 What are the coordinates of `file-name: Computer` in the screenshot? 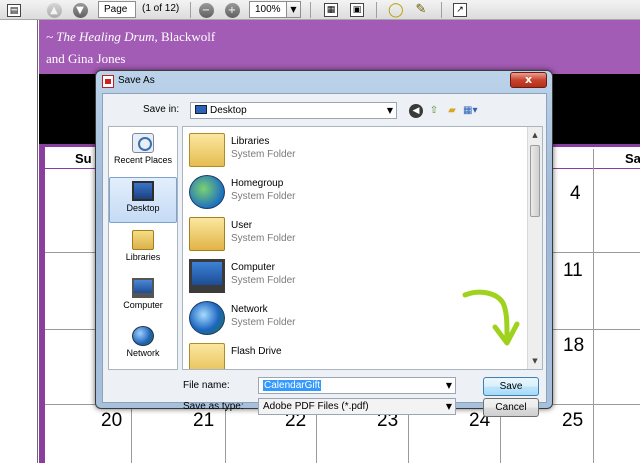 It's located at (253, 267).